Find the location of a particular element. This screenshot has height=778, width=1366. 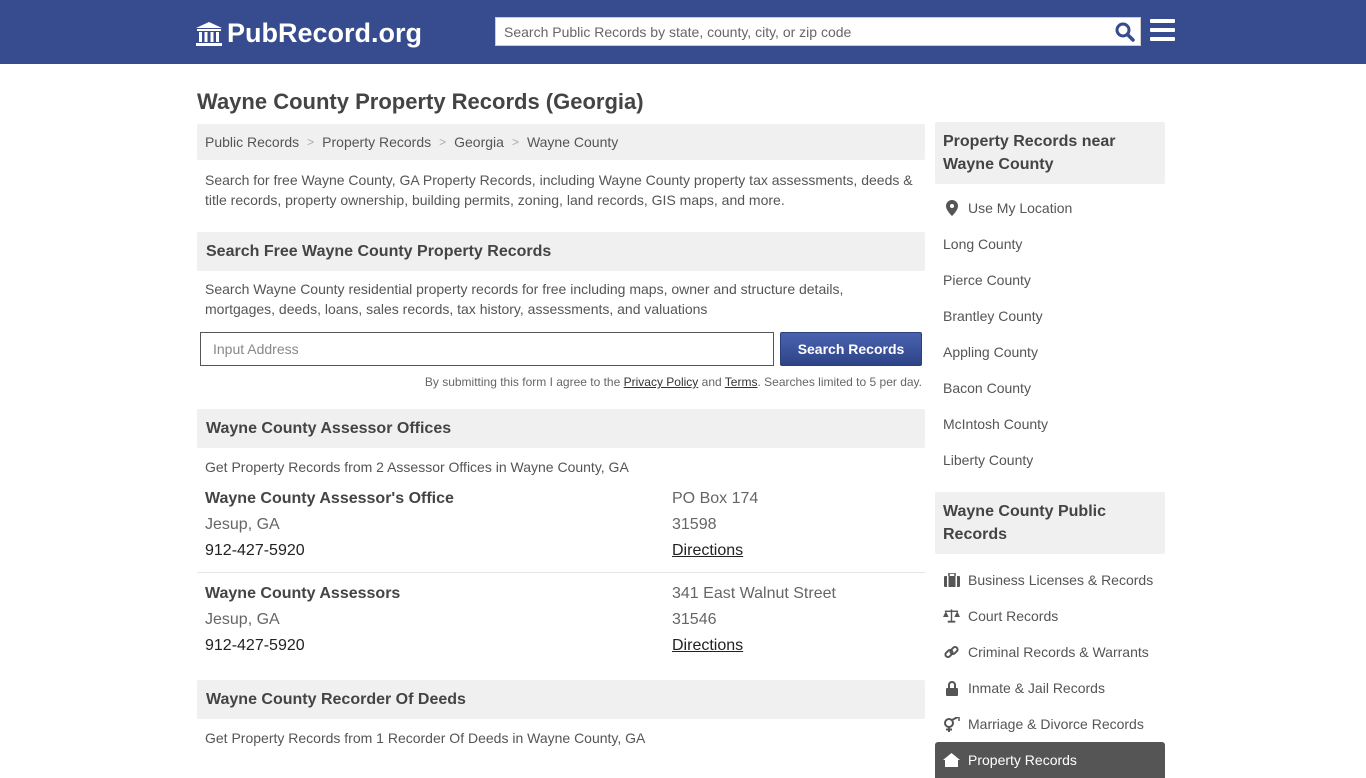

nearby-county-link: McIntosh County is located at coordinates (1050, 424).